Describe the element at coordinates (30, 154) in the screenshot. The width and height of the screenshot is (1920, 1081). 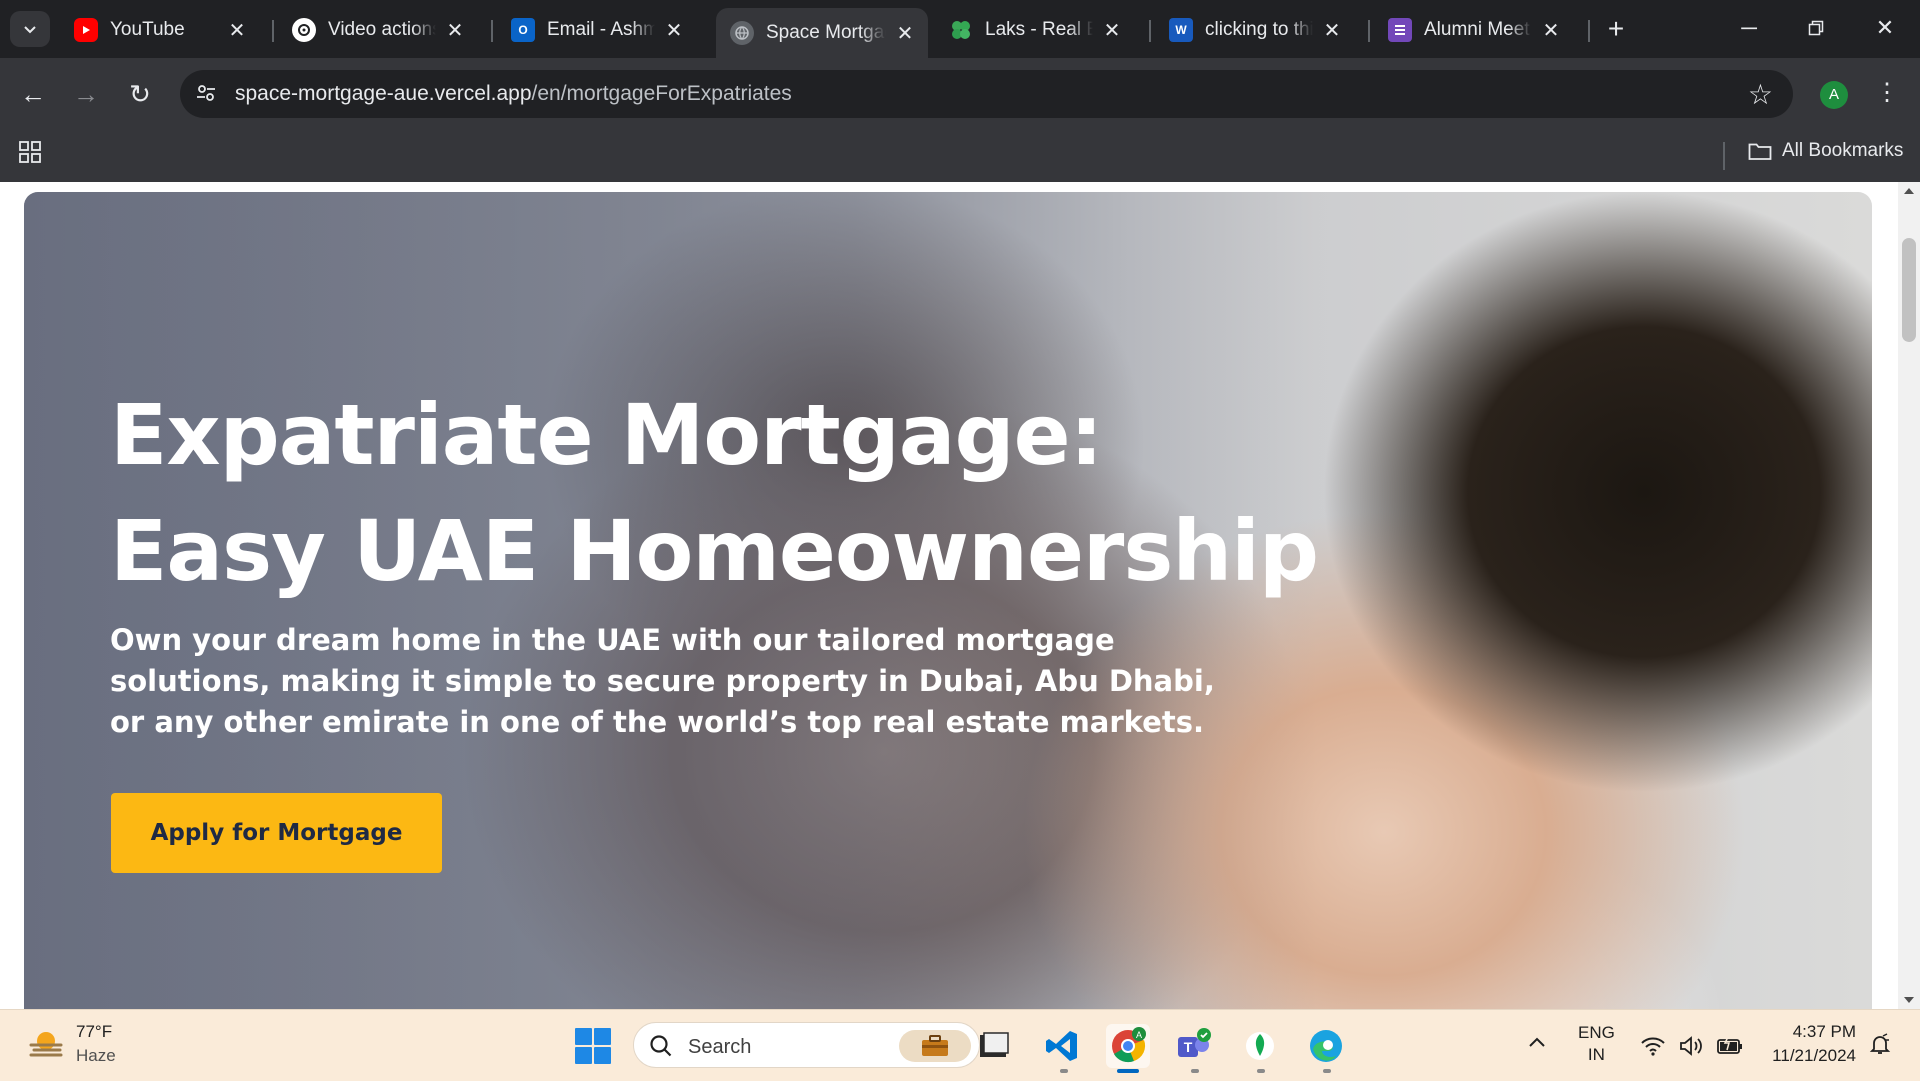
I see `apps-grid-icon` at that location.